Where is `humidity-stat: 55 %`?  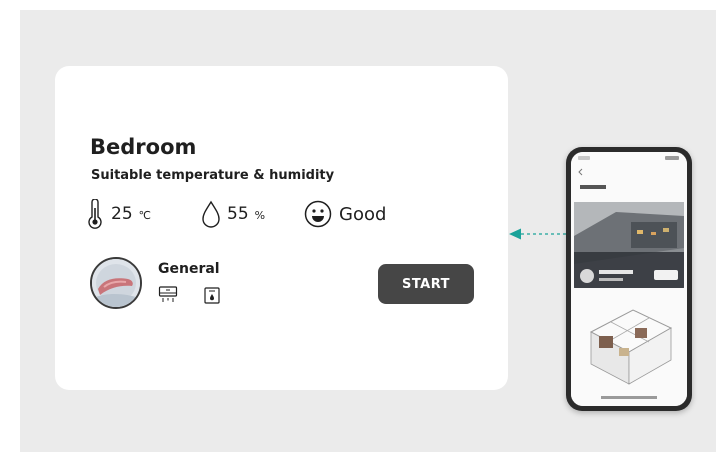
humidity-stat: 55 % is located at coordinates (233, 214).